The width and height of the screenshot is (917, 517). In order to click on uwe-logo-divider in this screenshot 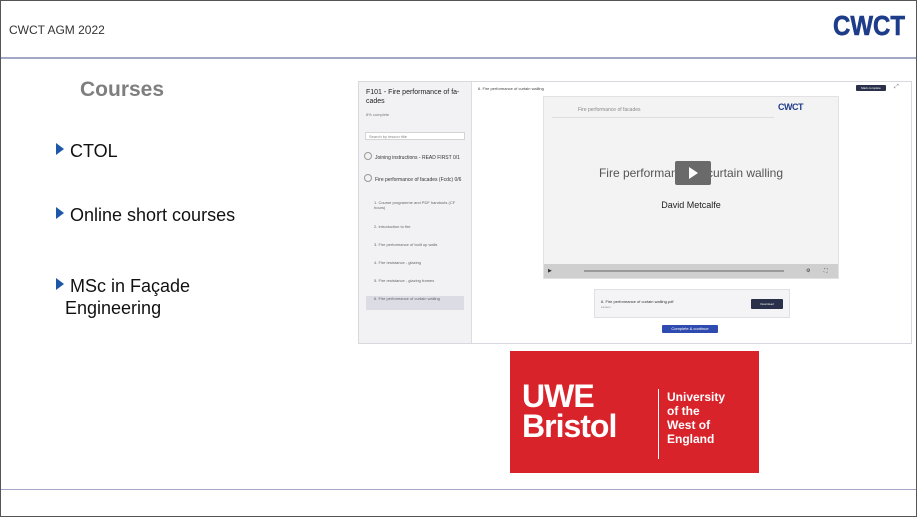, I will do `click(658, 424)`.